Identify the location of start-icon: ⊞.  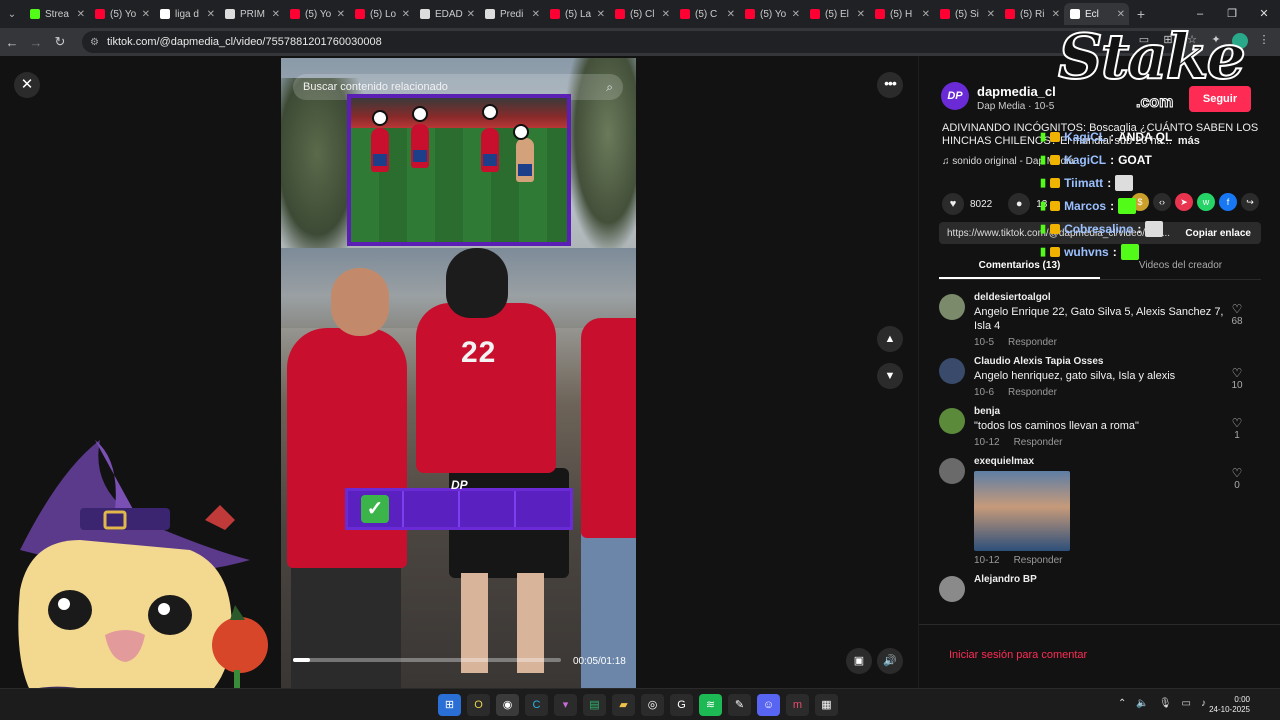
(449, 705).